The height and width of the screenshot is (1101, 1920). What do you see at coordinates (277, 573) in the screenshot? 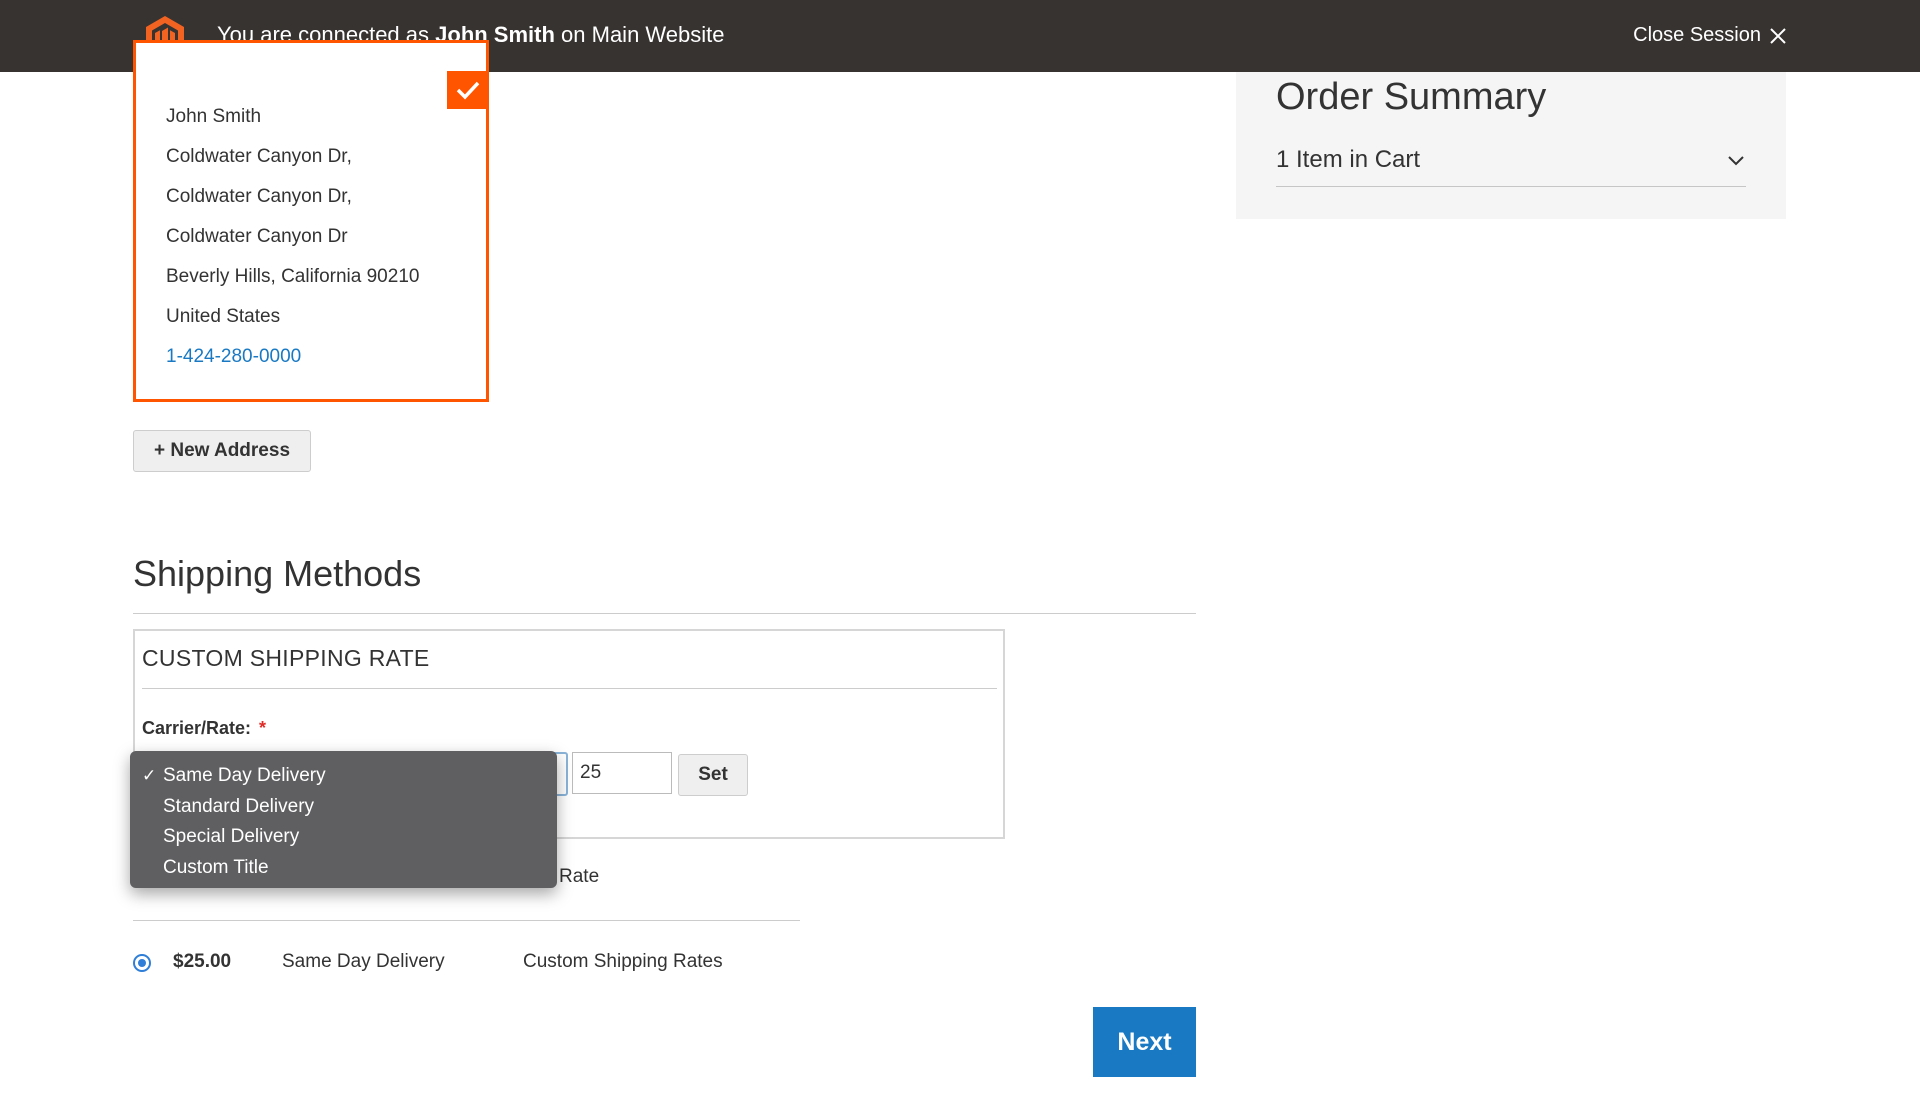
I see `shipping-methods-title: Shipping Methods` at bounding box center [277, 573].